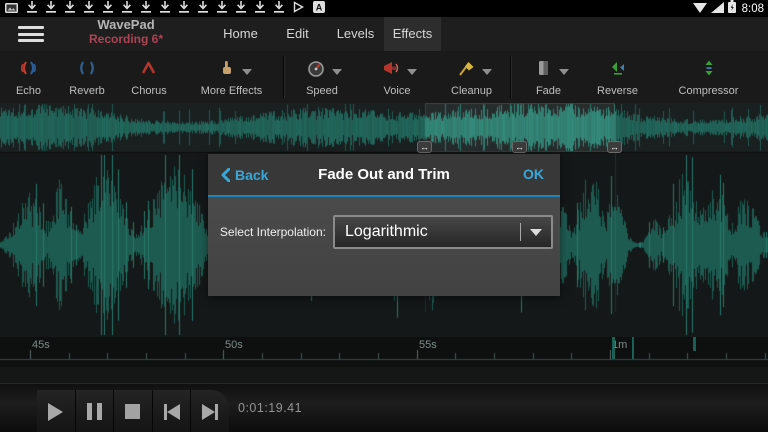 This screenshot has height=432, width=768. I want to click on fade-icon, so click(542, 68).